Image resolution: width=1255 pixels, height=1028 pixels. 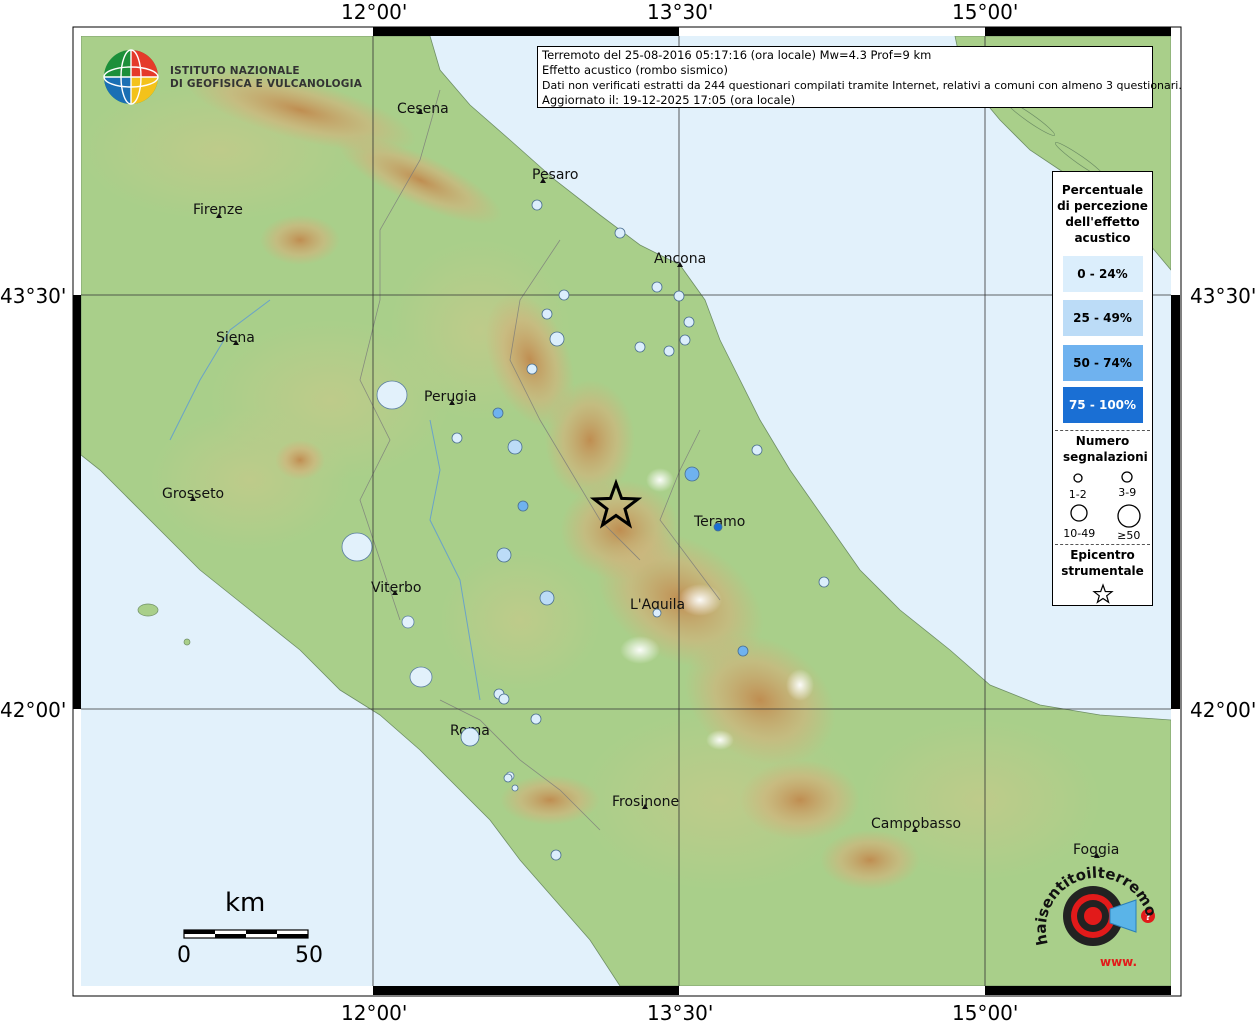 What do you see at coordinates (985, 12) in the screenshot?
I see `lon-label-15-top: 15°00'` at bounding box center [985, 12].